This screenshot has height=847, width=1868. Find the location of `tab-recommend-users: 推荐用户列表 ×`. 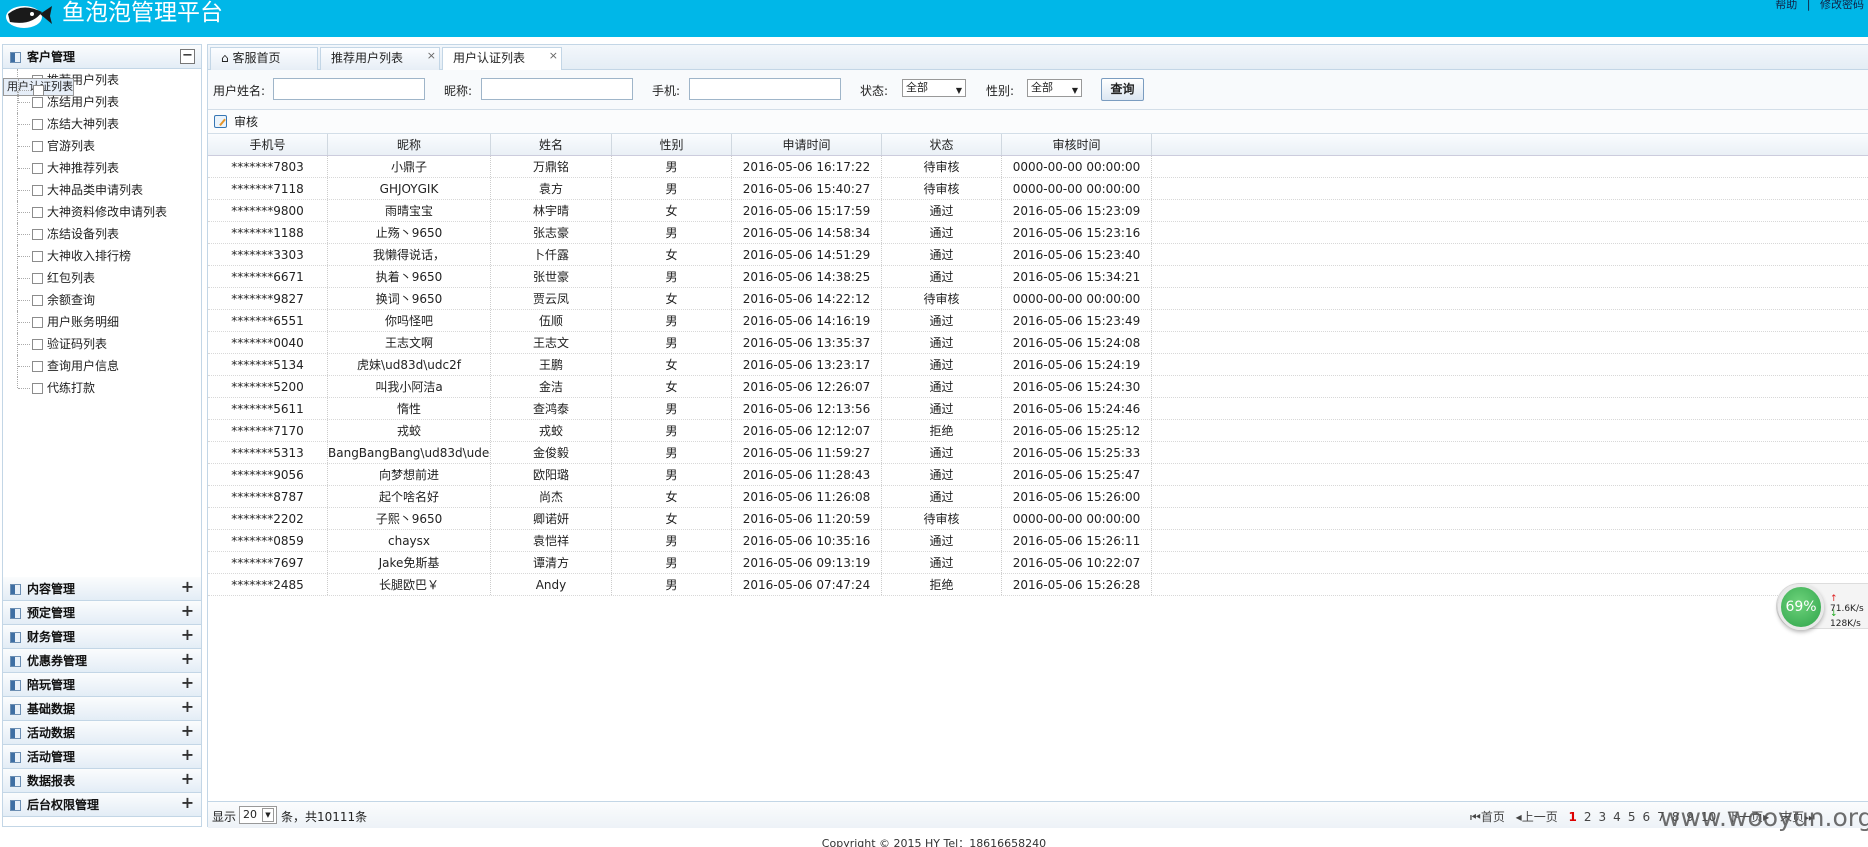

tab-recommend-users: 推荐用户列表 × is located at coordinates (380, 58).